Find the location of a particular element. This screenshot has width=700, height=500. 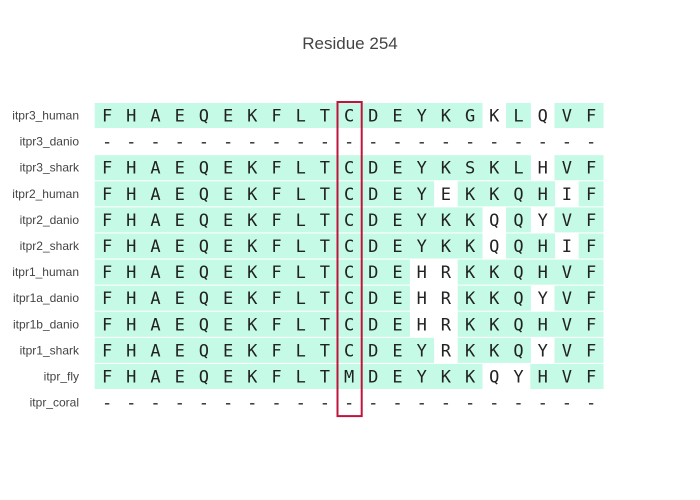

alignment-row: itpr3_human F H A E Q E K F L T C D E Y K G K L Q V F is located at coordinates (308, 115).